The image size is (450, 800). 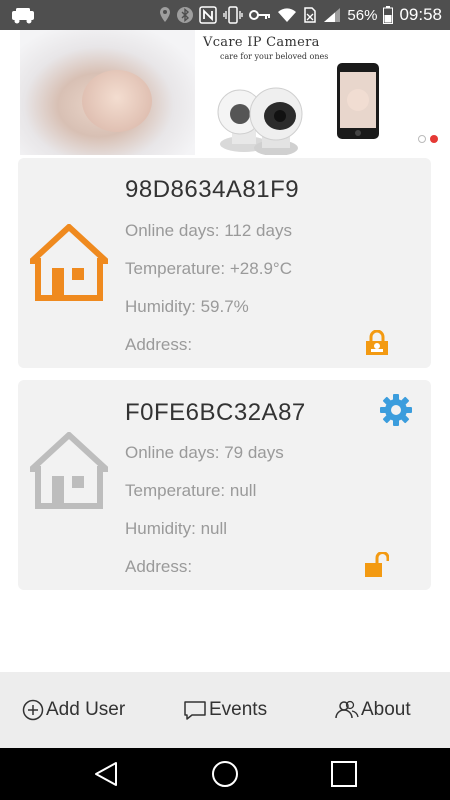 What do you see at coordinates (260, 121) in the screenshot?
I see `camera-image` at bounding box center [260, 121].